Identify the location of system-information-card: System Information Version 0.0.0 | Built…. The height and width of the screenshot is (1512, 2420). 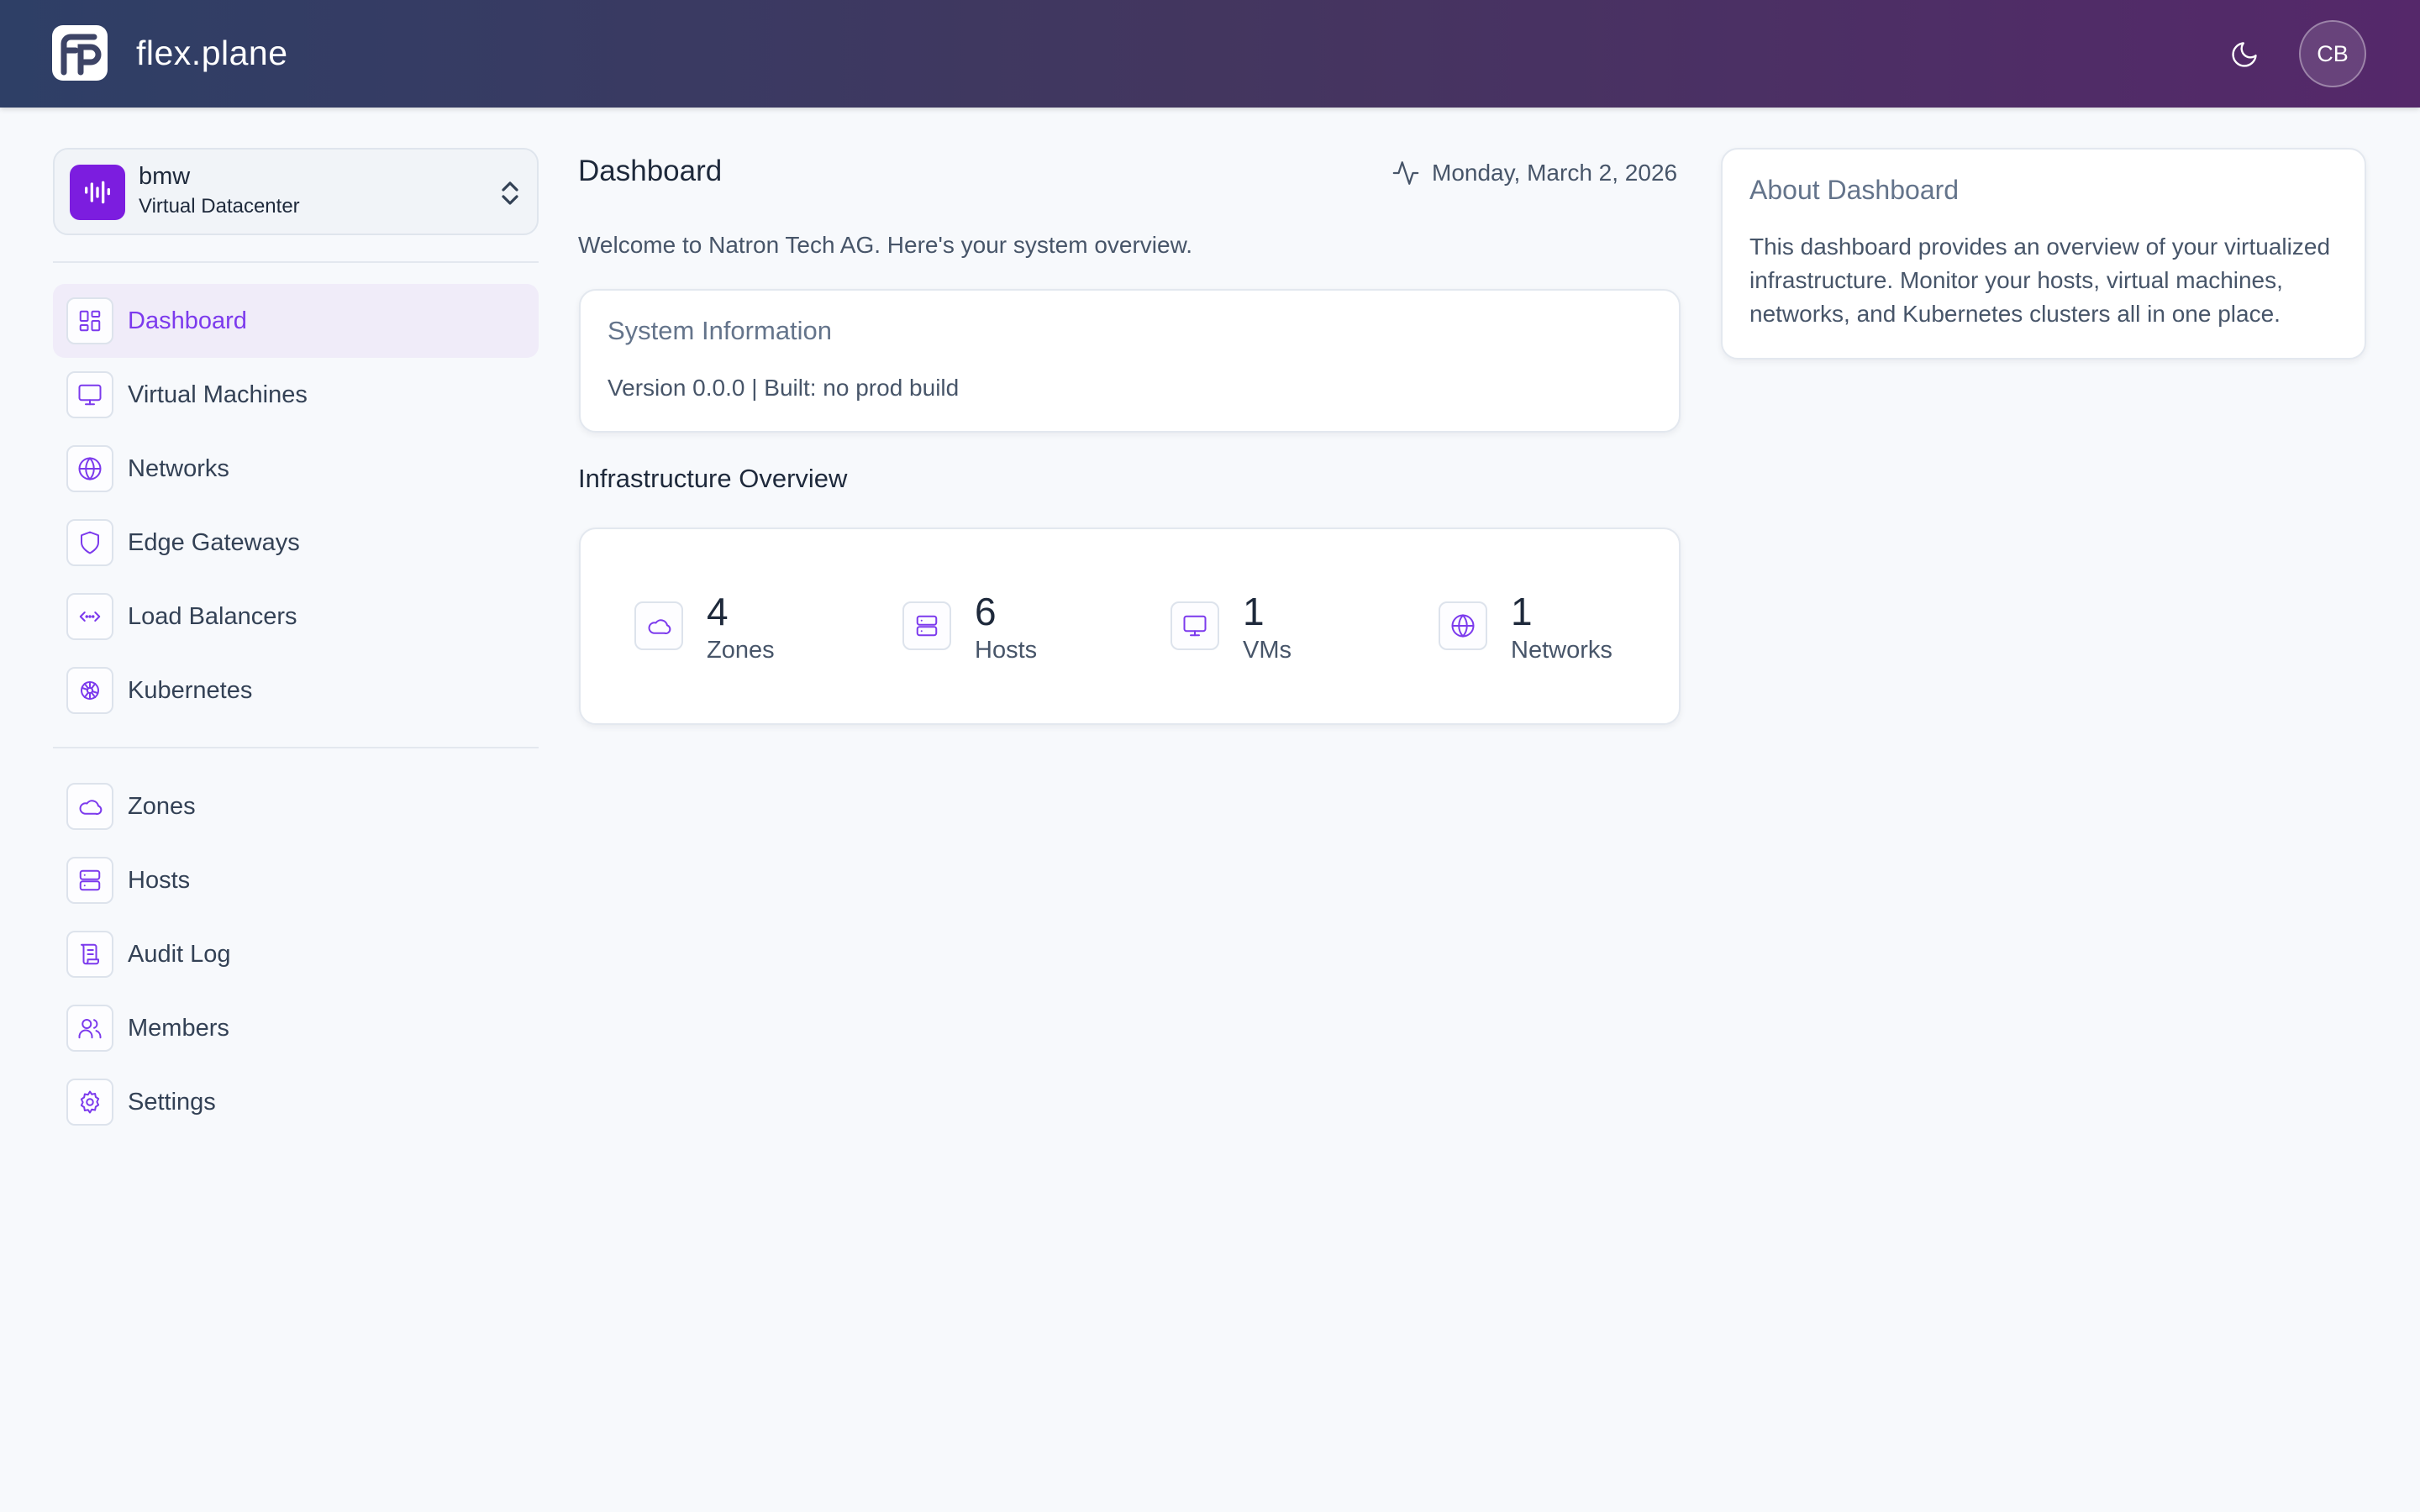
(1130, 361).